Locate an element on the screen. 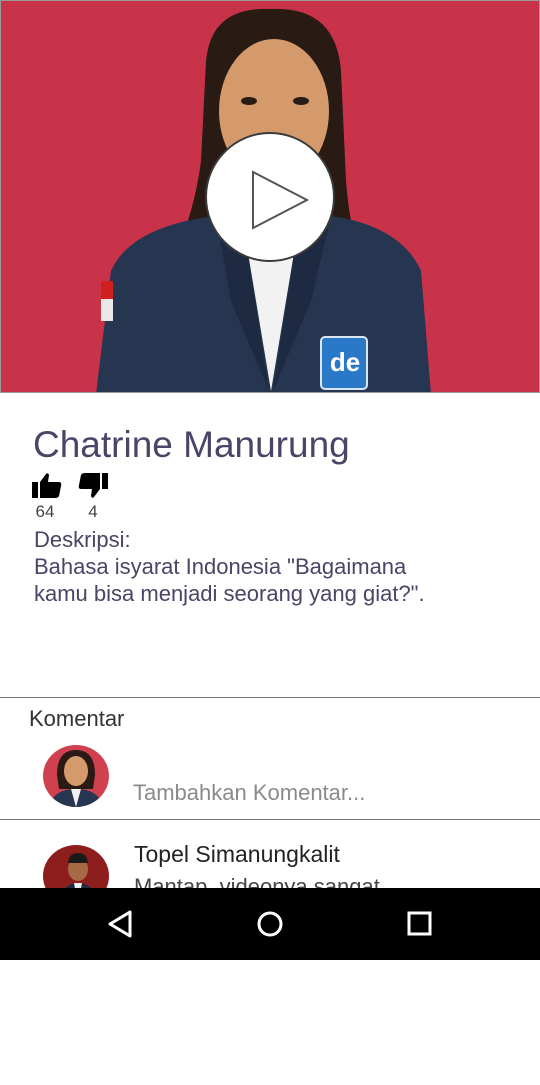 This screenshot has width=540, height=1085. add-comment-input is located at coordinates (323, 793).